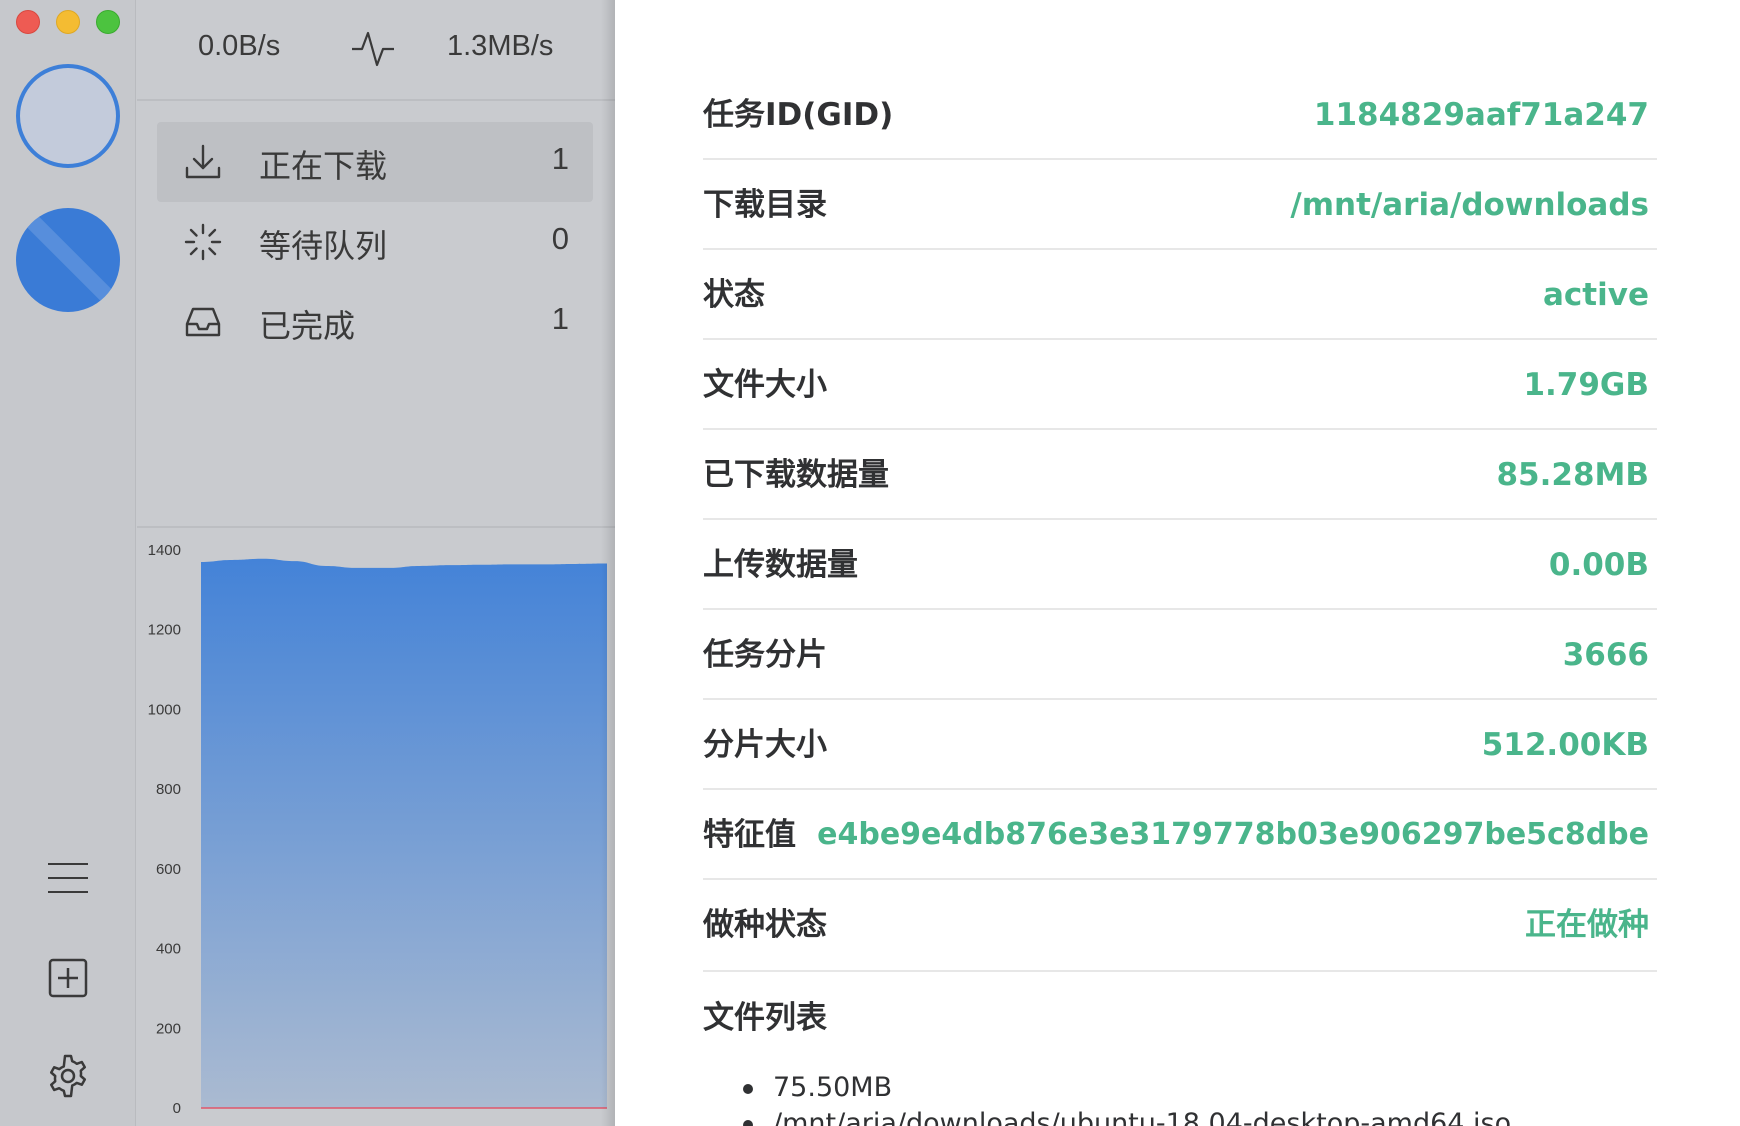 This screenshot has width=1740, height=1126. What do you see at coordinates (1587, 925) in the screenshot?
I see `detail-value: 正在做种` at bounding box center [1587, 925].